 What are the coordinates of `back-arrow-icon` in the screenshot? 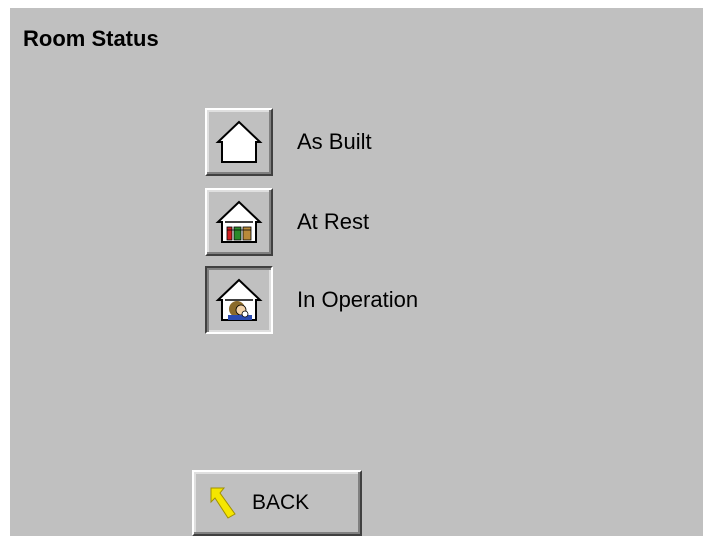 It's located at (223, 503).